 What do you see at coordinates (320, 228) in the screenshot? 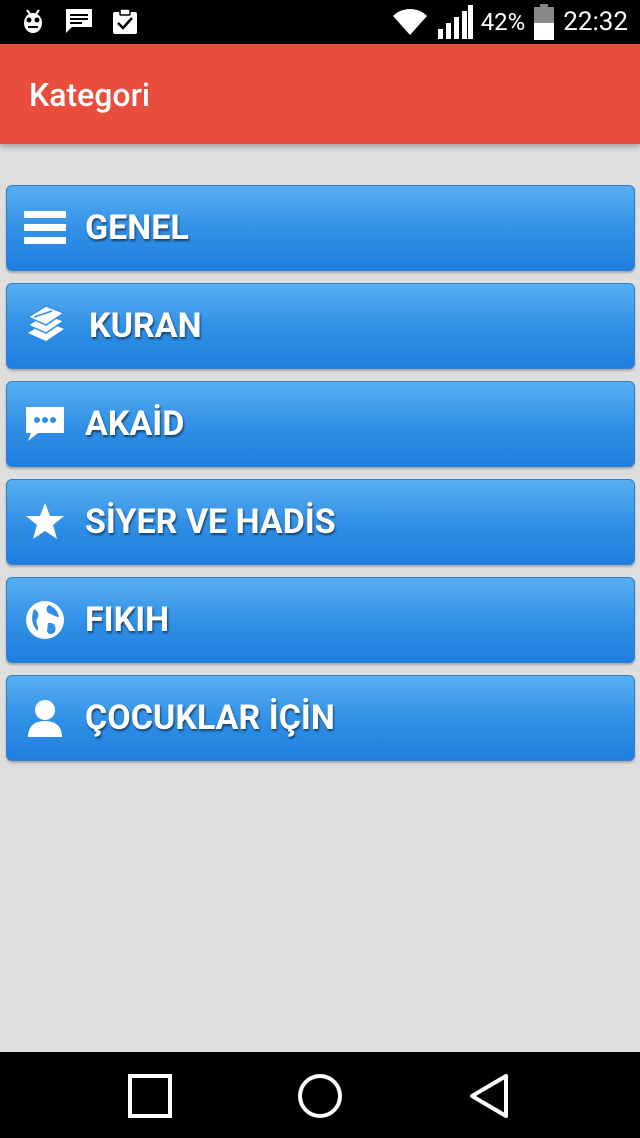
I see `category-button-genel: GENEL` at bounding box center [320, 228].